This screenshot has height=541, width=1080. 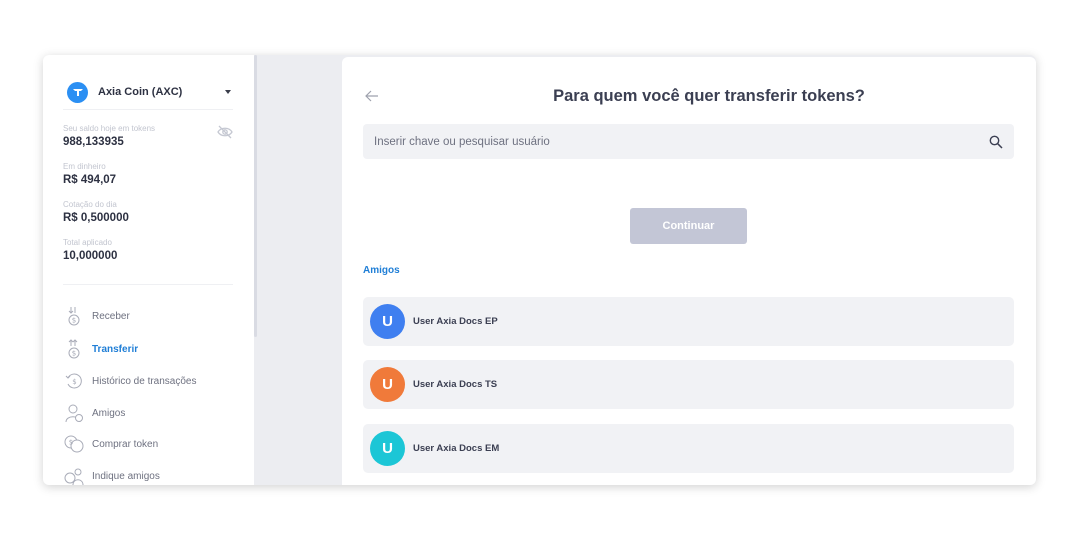 I want to click on hide-balance-icon, so click(x=225, y=132).